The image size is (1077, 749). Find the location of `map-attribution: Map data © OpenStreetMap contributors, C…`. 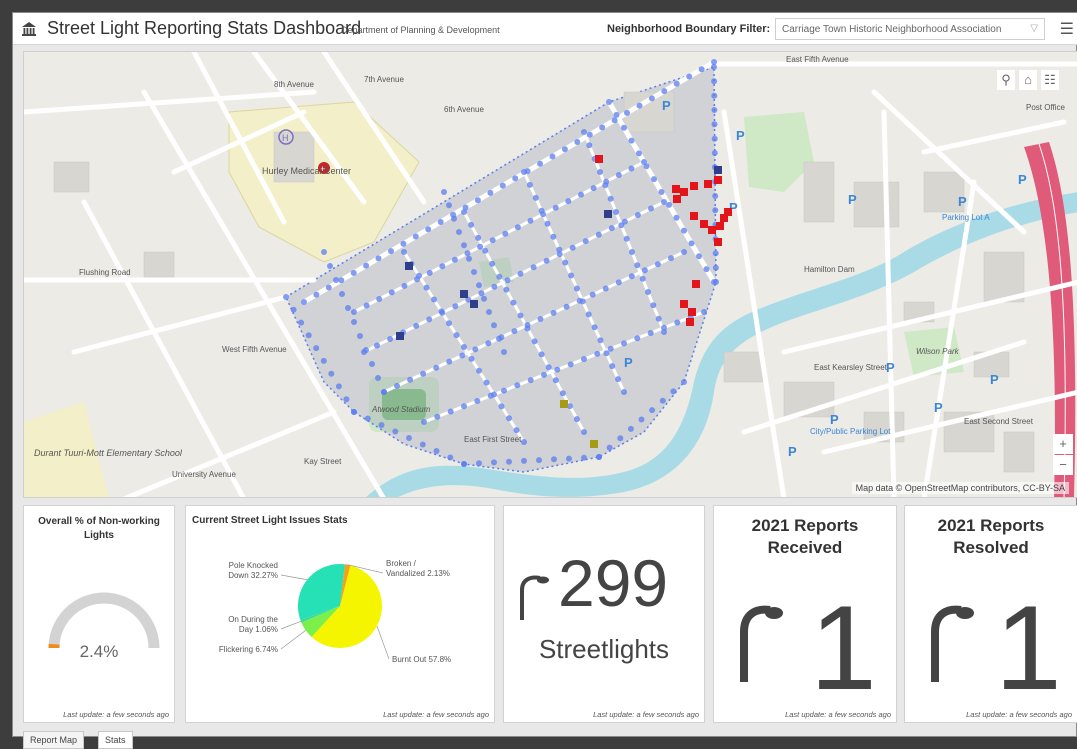

map-attribution: Map data © OpenStreetMap contributors, C… is located at coordinates (960, 488).